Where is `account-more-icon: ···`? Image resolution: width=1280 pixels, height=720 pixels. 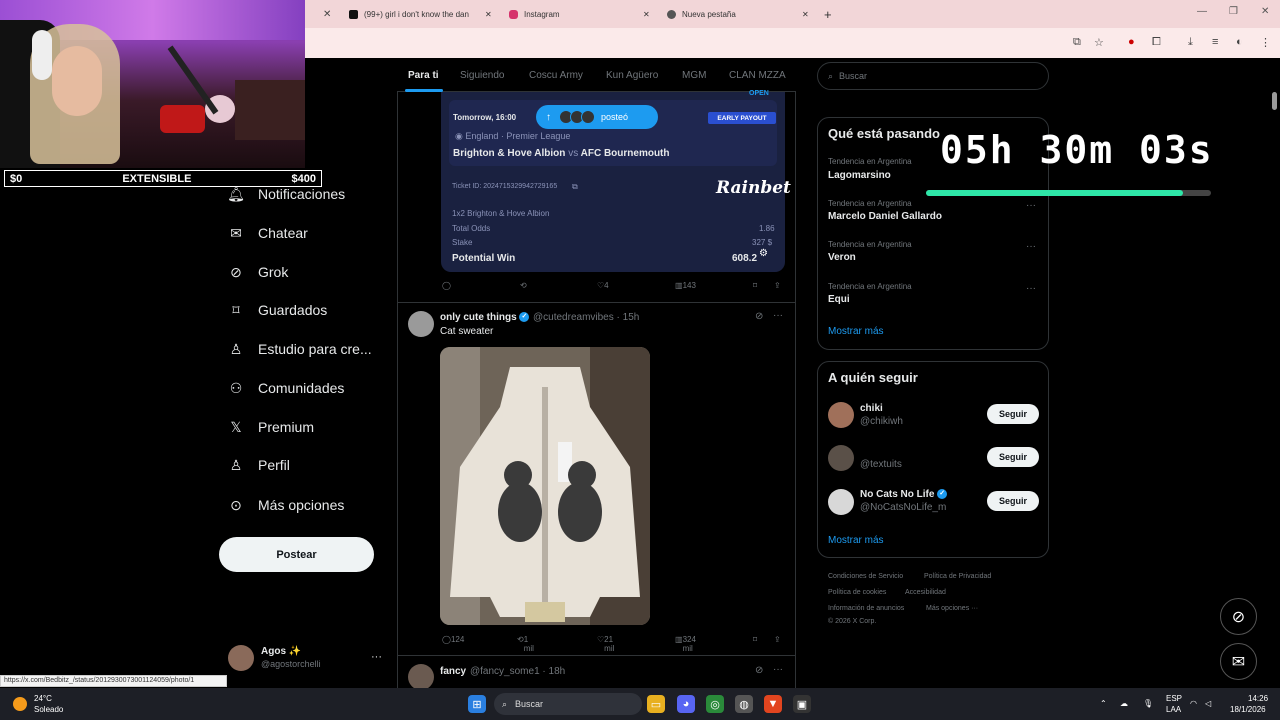 account-more-icon: ··· is located at coordinates (376, 657).